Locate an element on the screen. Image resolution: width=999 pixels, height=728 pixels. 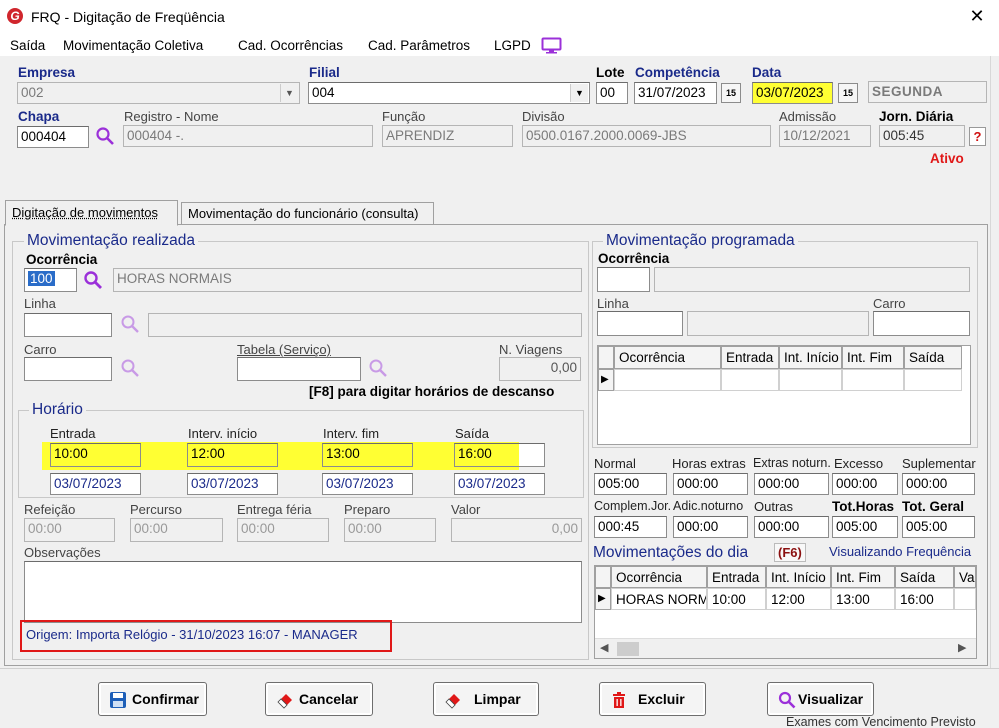
f8-hint: [F8] para digitar horários de descanso is located at coordinates (432, 391).